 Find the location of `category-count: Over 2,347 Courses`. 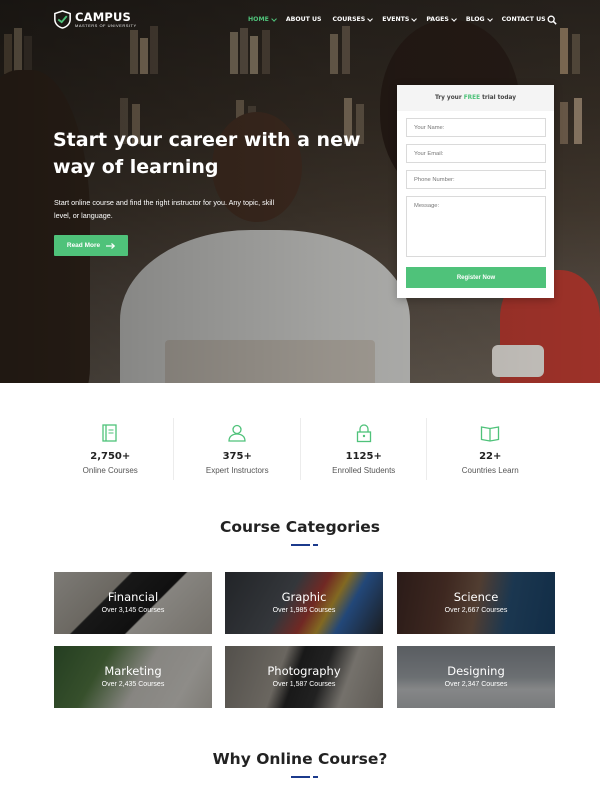

category-count: Over 2,347 Courses is located at coordinates (476, 684).